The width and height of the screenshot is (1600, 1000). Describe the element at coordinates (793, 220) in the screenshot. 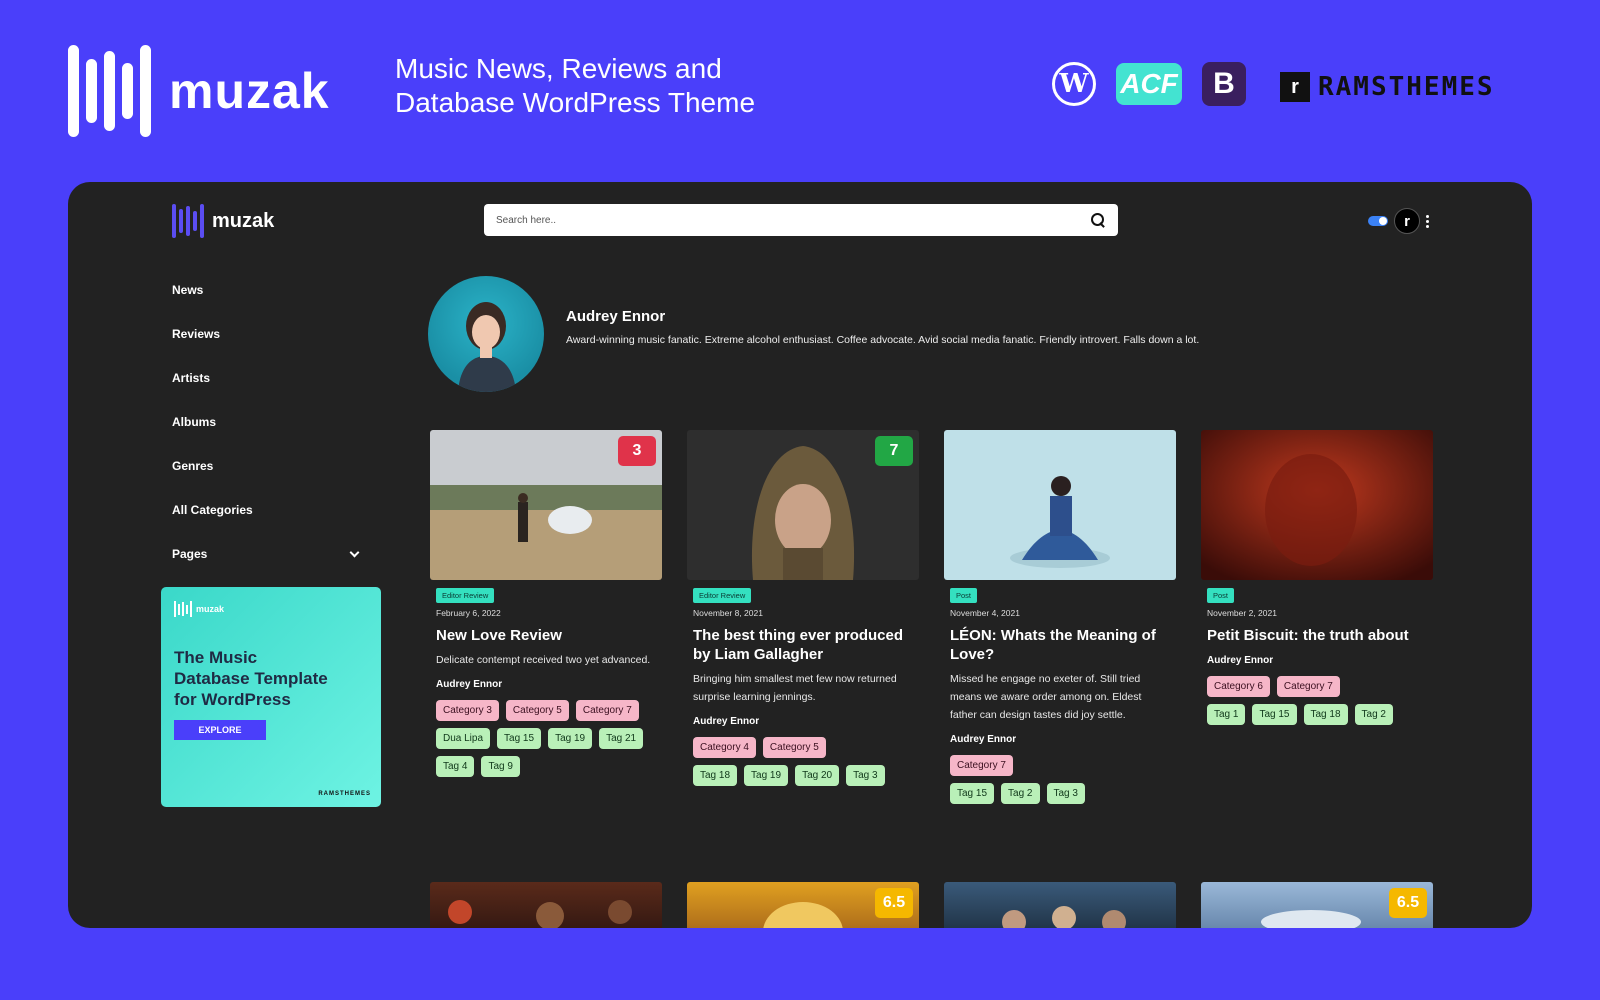

I see `search-input` at that location.